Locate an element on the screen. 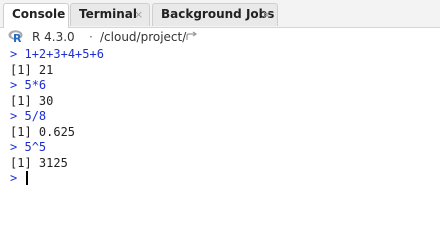 The height and width of the screenshot is (240, 440). console-active-prompt: > is located at coordinates (225, 179).